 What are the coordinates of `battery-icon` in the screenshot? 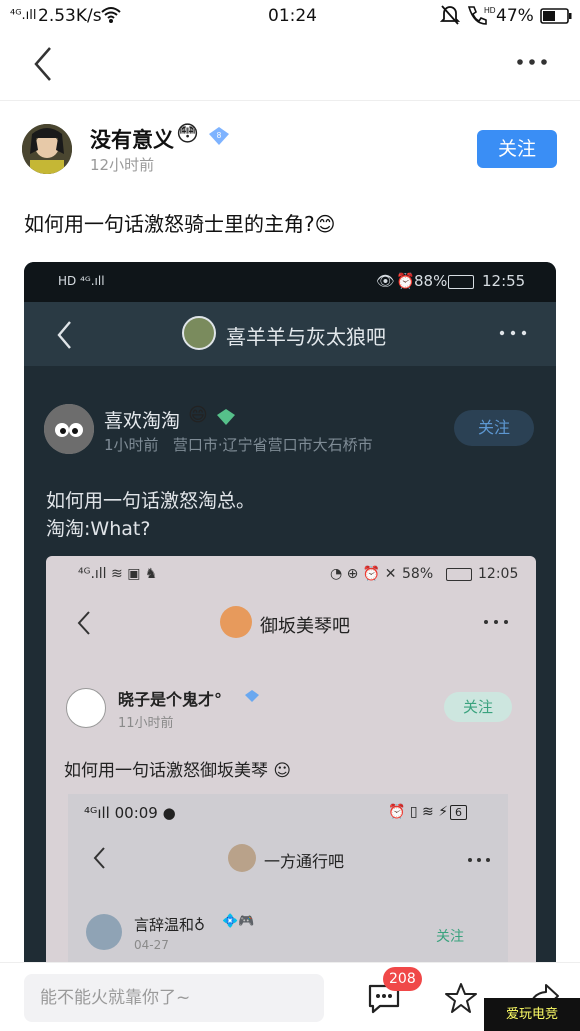 It's located at (556, 18).